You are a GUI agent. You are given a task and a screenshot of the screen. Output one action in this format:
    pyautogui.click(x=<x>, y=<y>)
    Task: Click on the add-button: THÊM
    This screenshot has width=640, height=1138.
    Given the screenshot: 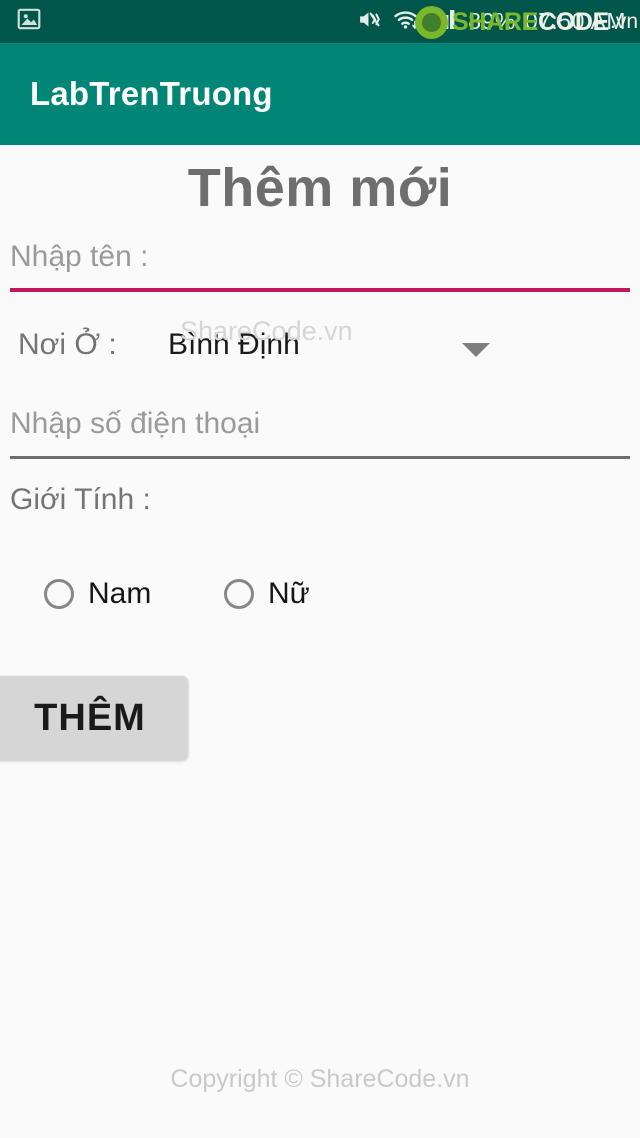 What is the action you would take?
    pyautogui.click(x=94, y=718)
    